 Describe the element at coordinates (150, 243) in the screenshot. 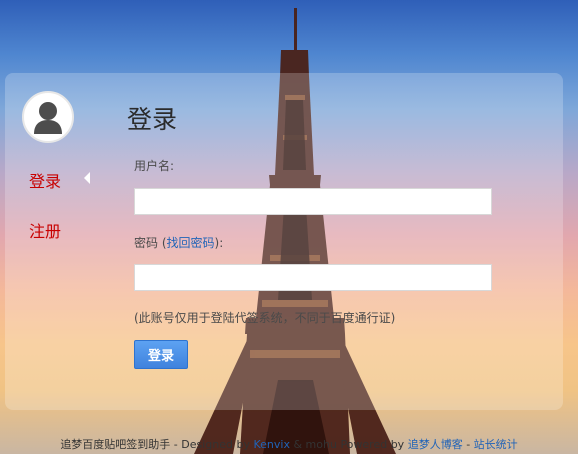

I see `password-label-prefix: 密码 (` at that location.